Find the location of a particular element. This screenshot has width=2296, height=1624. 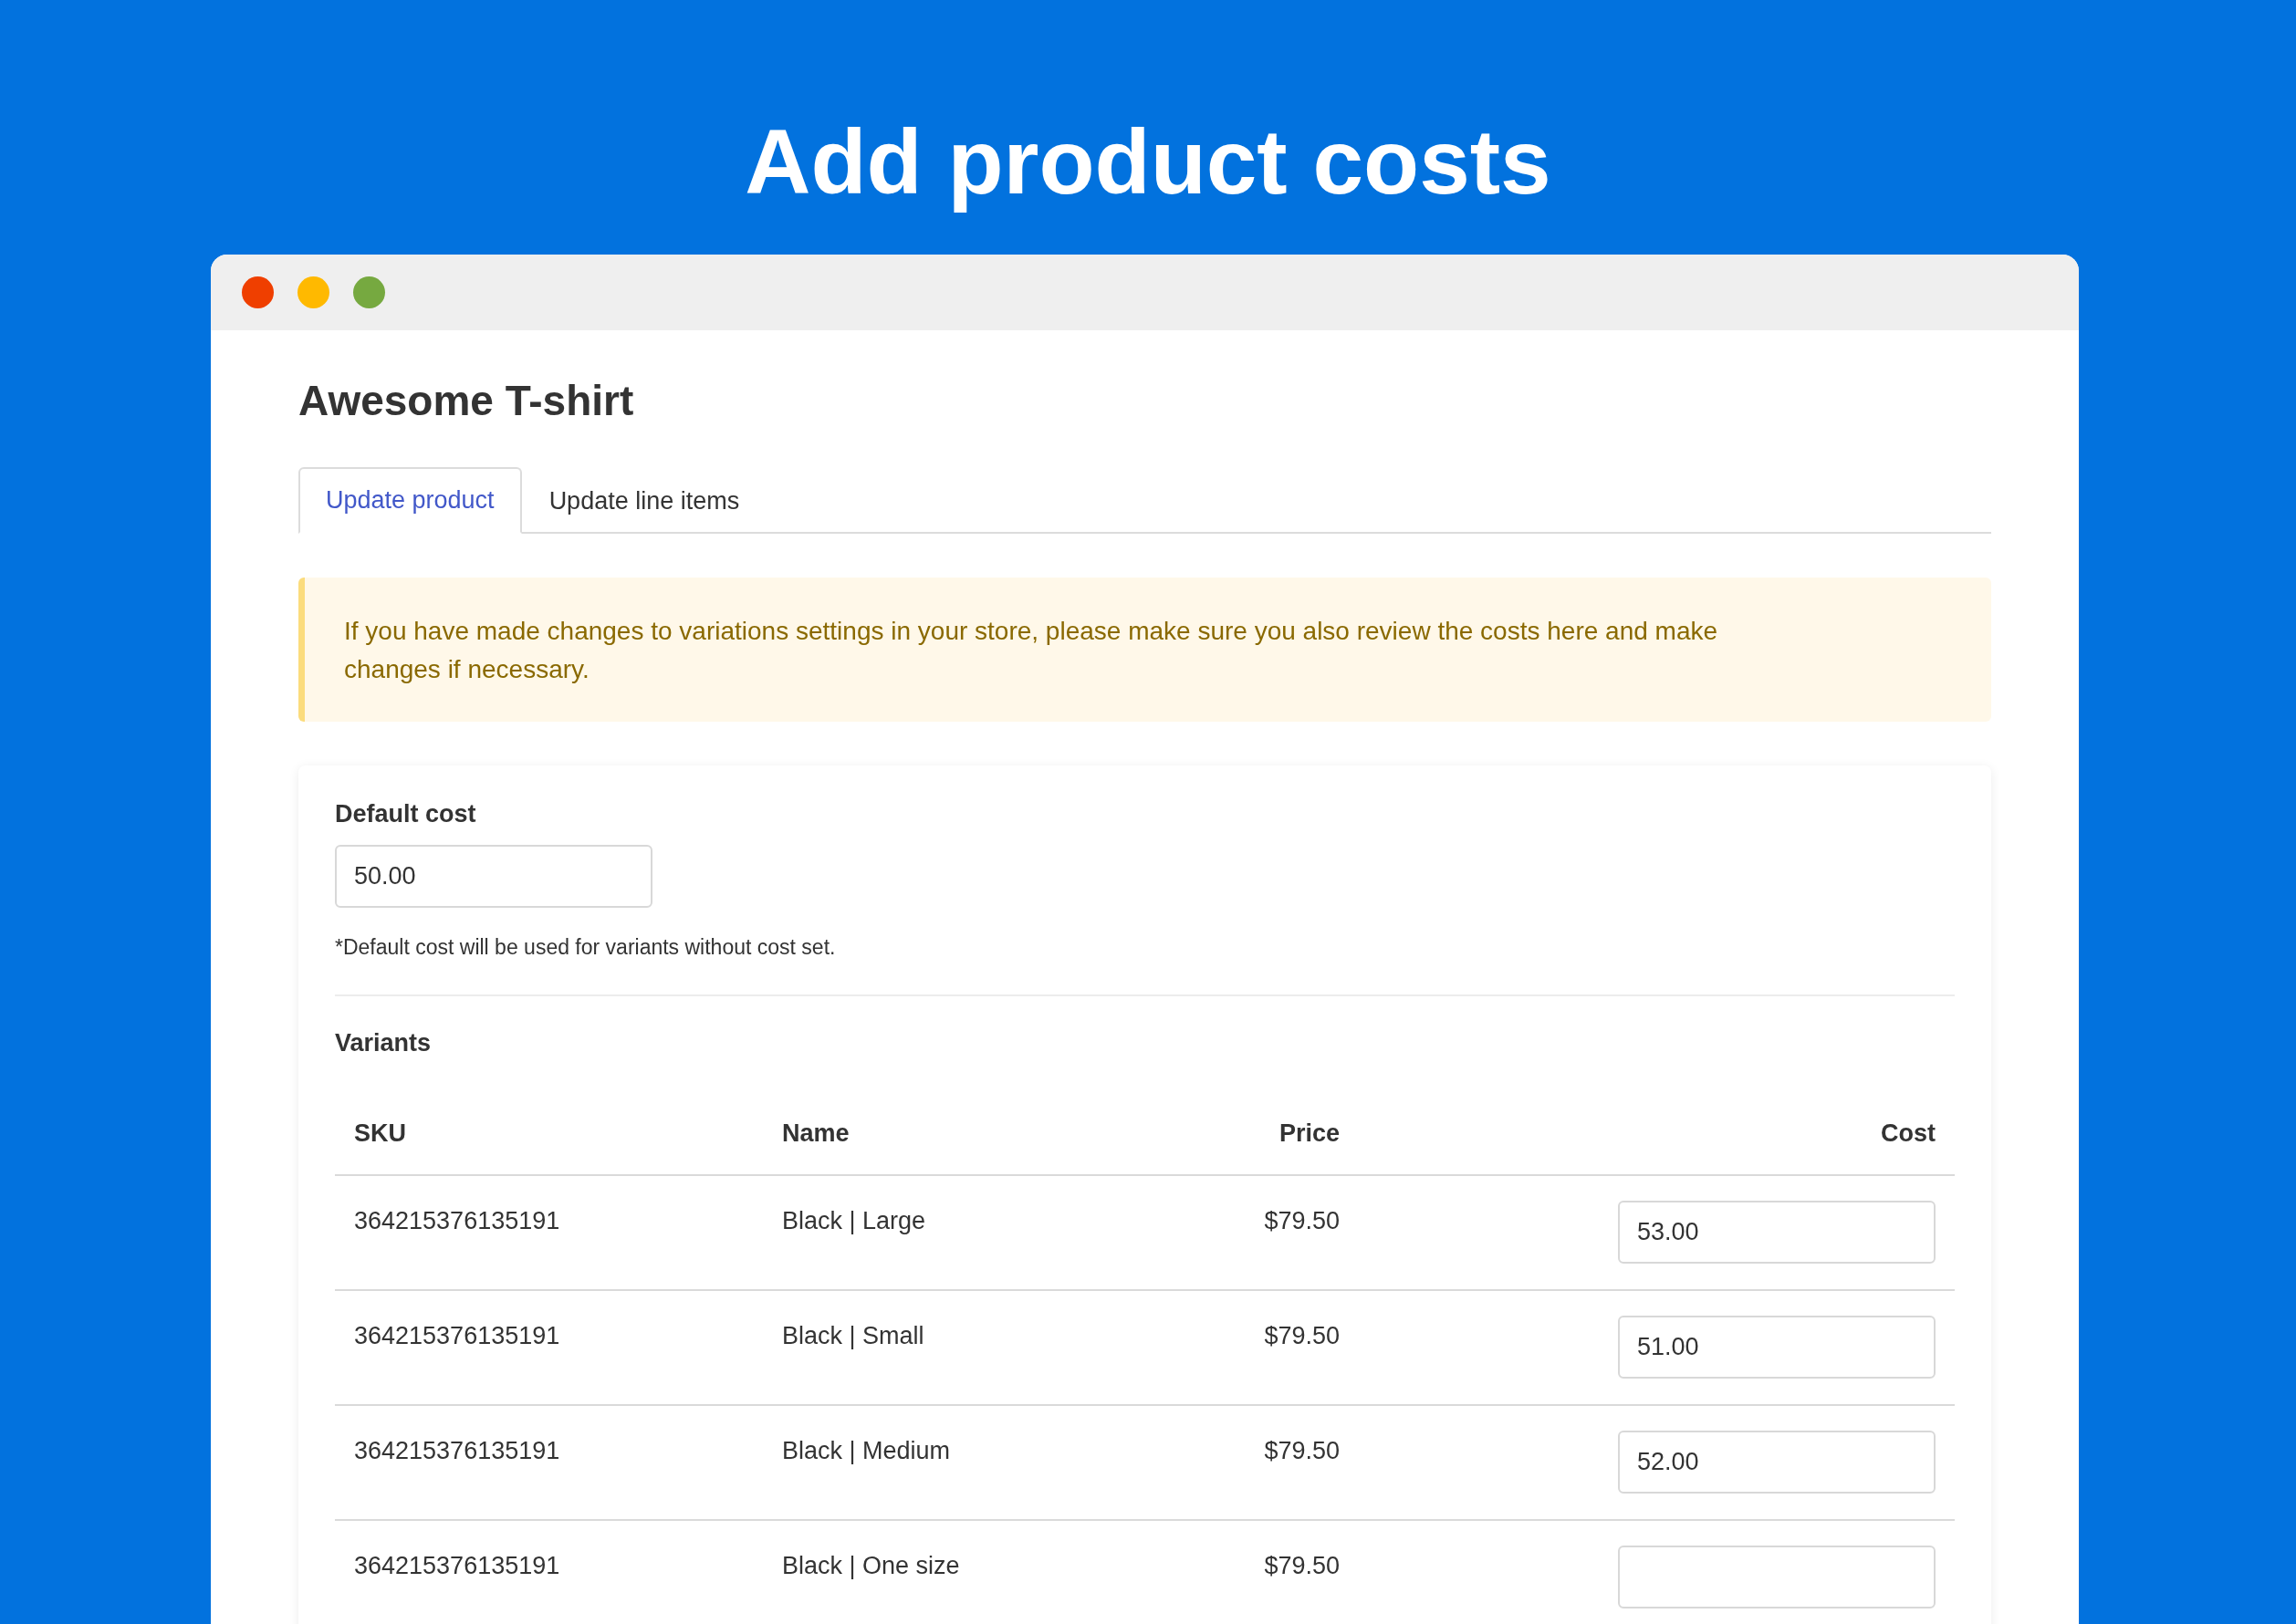

column-header: Price is located at coordinates (1252, 1134).